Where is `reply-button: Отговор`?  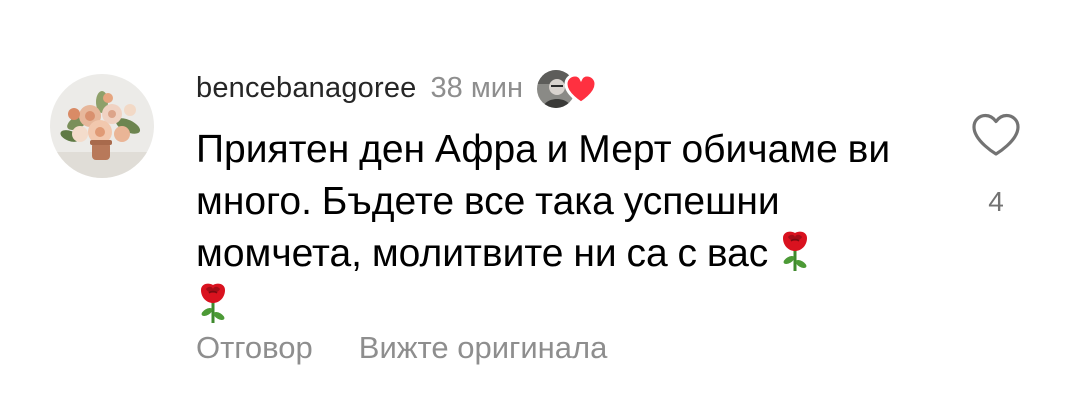
reply-button: Отговор is located at coordinates (254, 348).